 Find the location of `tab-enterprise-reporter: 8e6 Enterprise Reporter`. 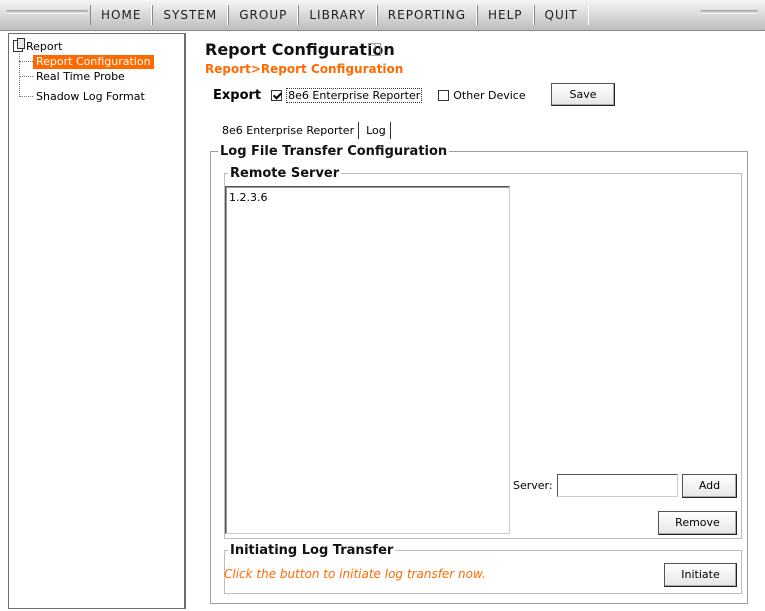

tab-enterprise-reporter: 8e6 Enterprise Reporter is located at coordinates (289, 130).